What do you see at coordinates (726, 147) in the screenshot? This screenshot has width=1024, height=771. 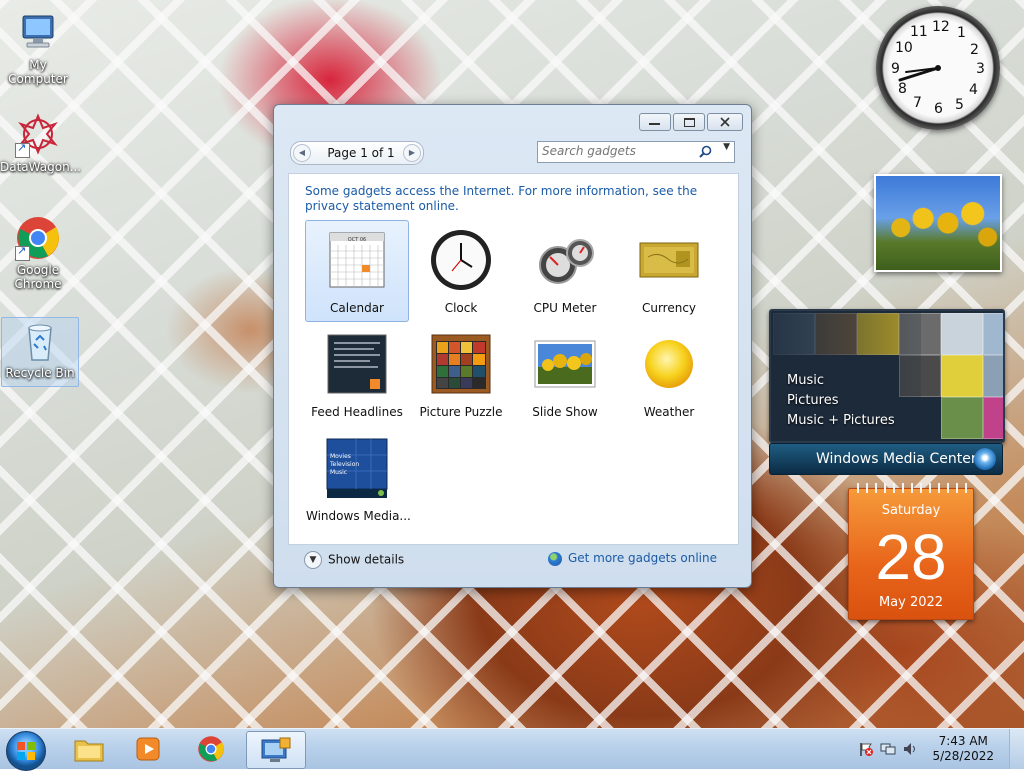 I see `search-dropdown-icon: ▼` at bounding box center [726, 147].